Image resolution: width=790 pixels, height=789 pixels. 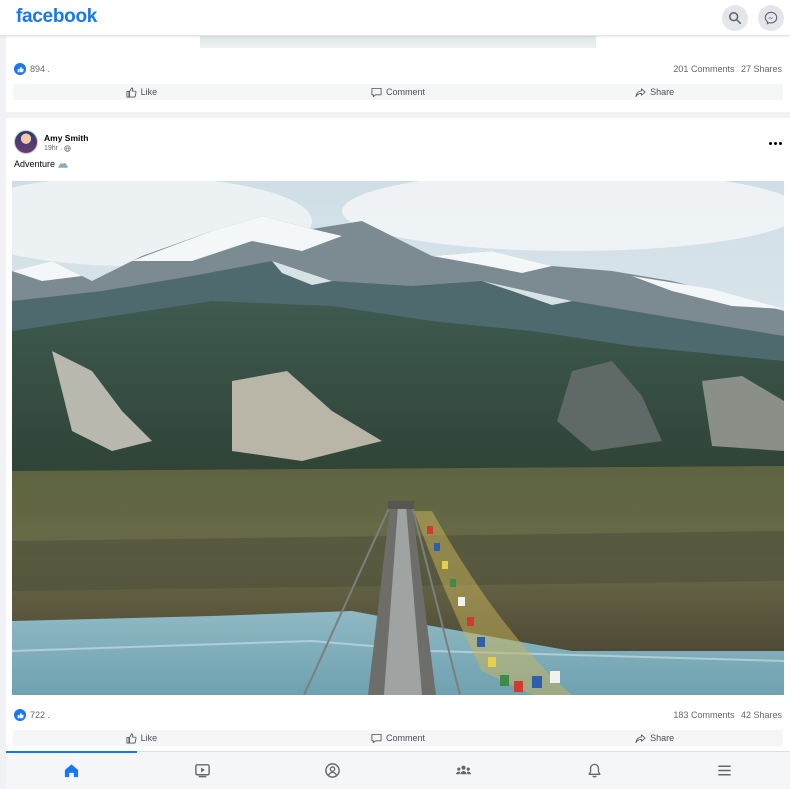 What do you see at coordinates (703, 69) in the screenshot?
I see `comments-count: 201 Comments` at bounding box center [703, 69].